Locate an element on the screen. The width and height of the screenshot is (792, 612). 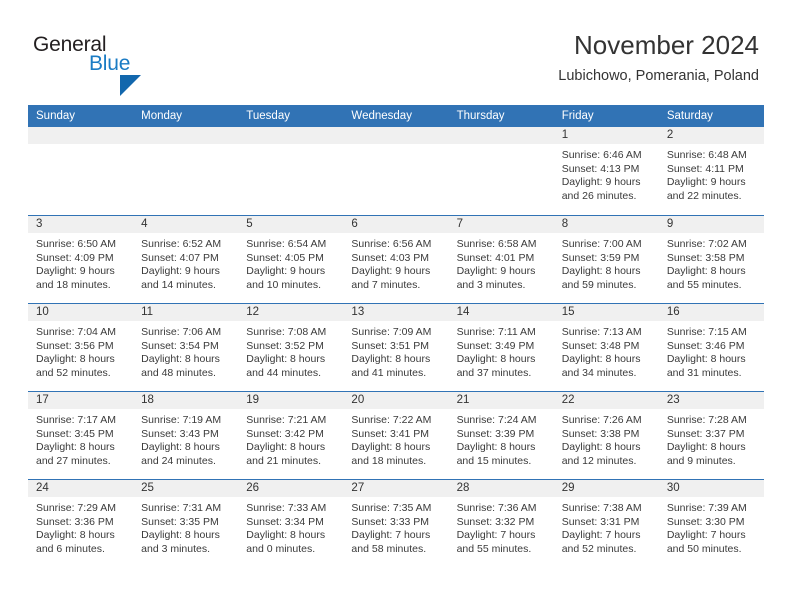
general-blue-logo: General Blue is located at coordinates (98, 64).